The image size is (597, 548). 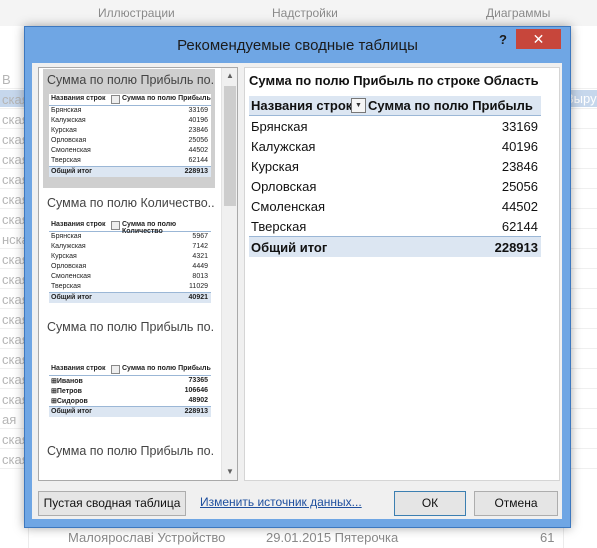 What do you see at coordinates (395, 206) in the screenshot?
I see `preview-row: Смоленская 44502` at bounding box center [395, 206].